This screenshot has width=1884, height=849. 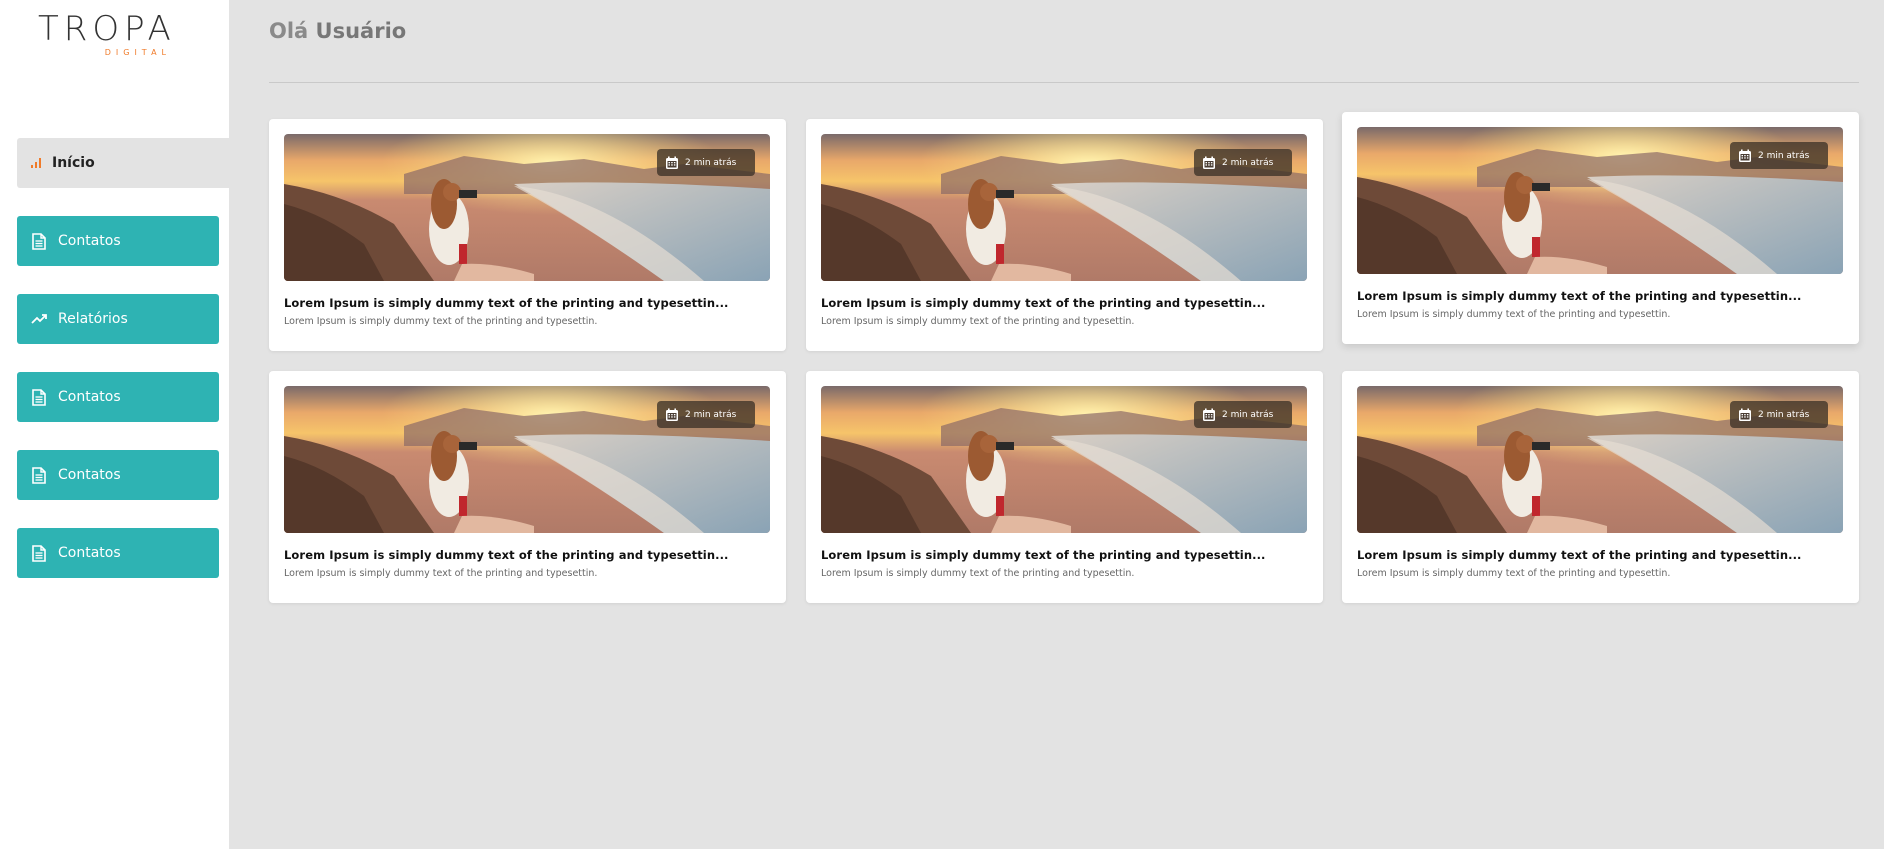 What do you see at coordinates (137, 52) in the screenshot?
I see `logo-subtext: DIGITAL` at bounding box center [137, 52].